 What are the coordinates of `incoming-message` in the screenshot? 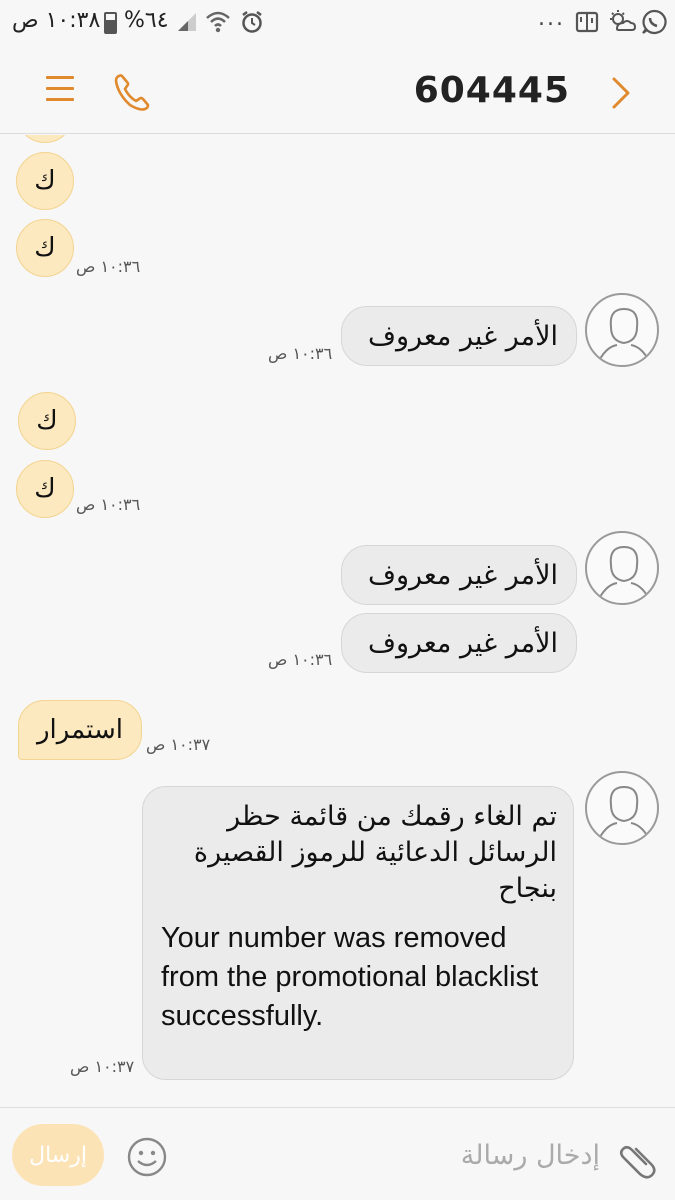 It's located at (45, 139).